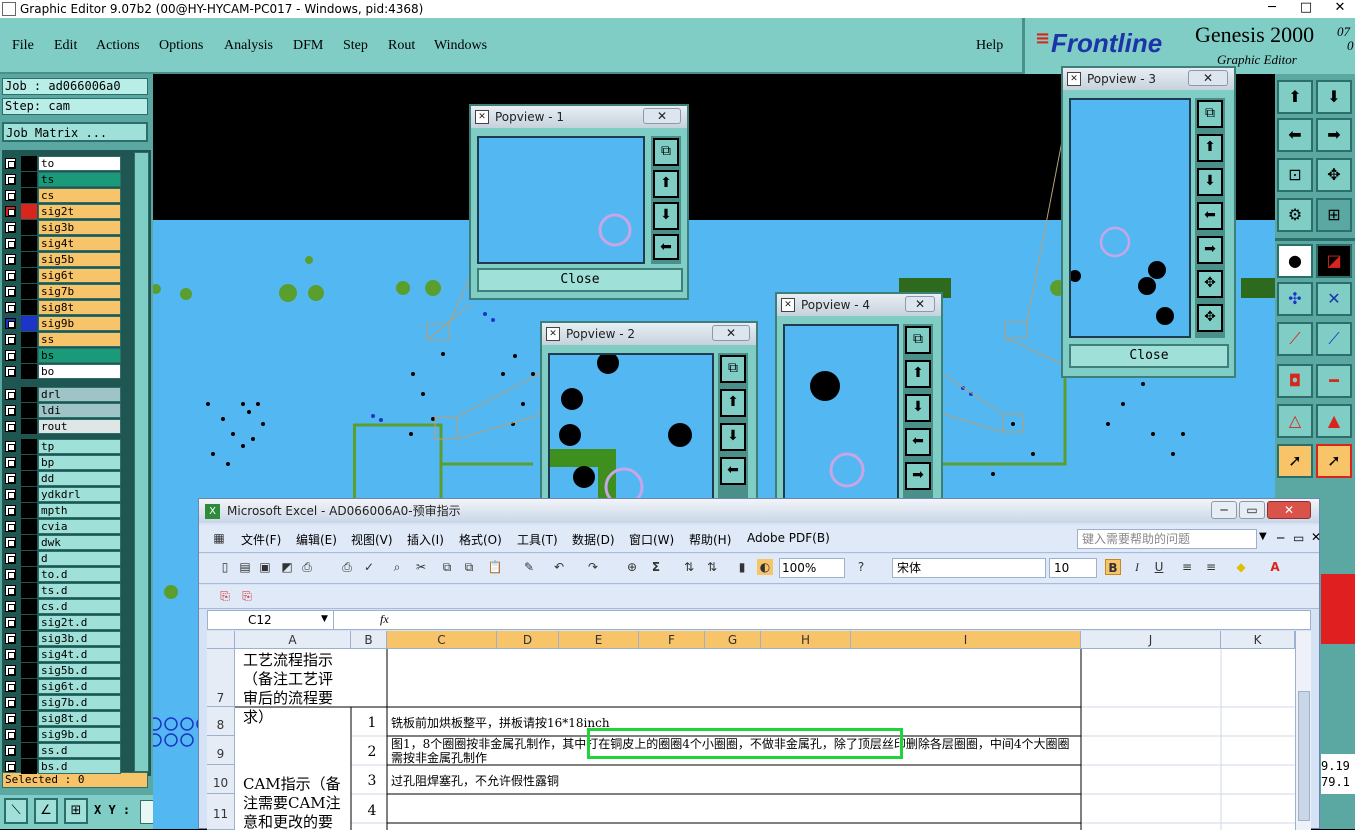 The width and height of the screenshot is (1355, 830). Describe the element at coordinates (261, 539) in the screenshot. I see `excel-menu-file: 文件(F)` at that location.